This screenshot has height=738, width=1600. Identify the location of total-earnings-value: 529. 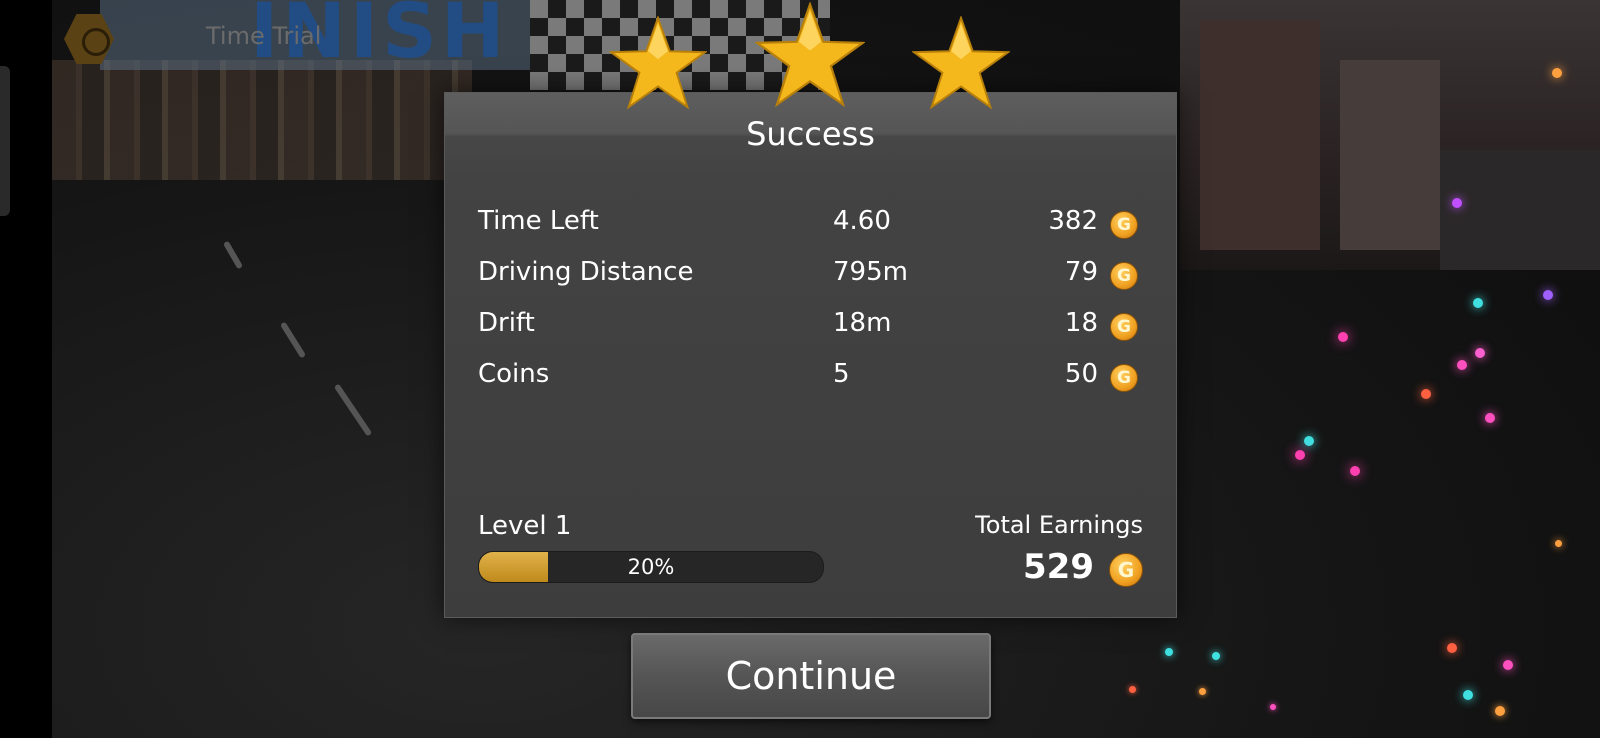
(1058, 567).